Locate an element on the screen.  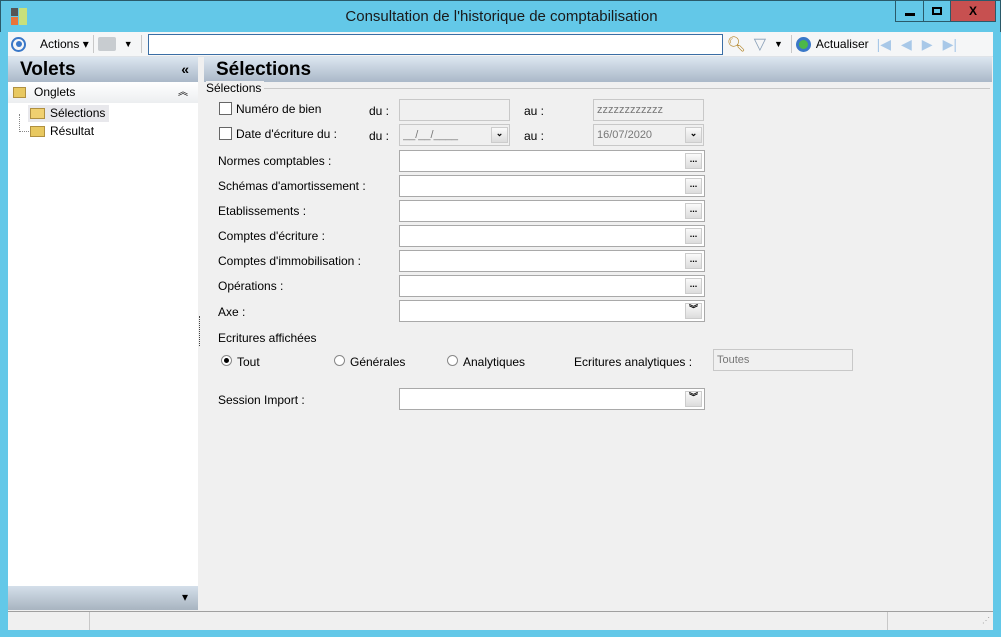
first-icon: |◀ is located at coordinates (884, 44).